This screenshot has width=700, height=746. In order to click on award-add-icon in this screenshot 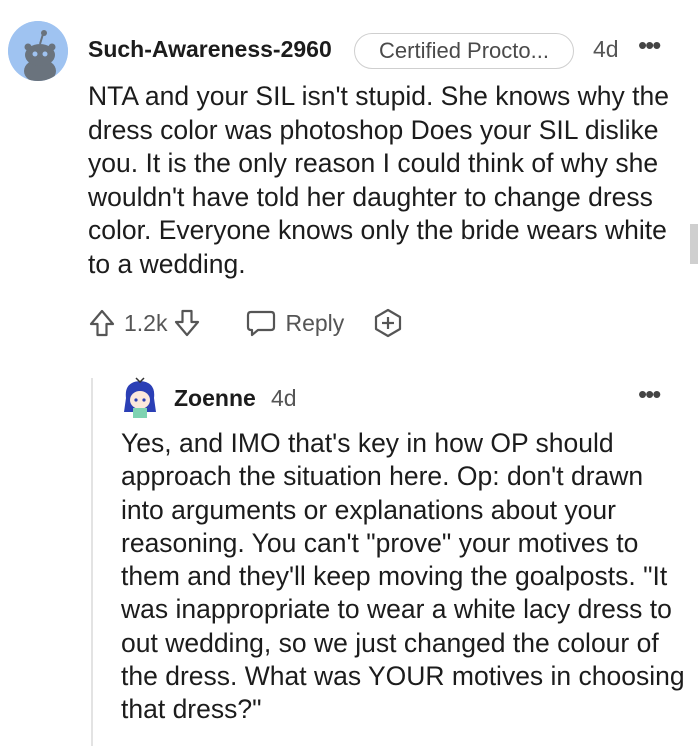, I will do `click(388, 323)`.